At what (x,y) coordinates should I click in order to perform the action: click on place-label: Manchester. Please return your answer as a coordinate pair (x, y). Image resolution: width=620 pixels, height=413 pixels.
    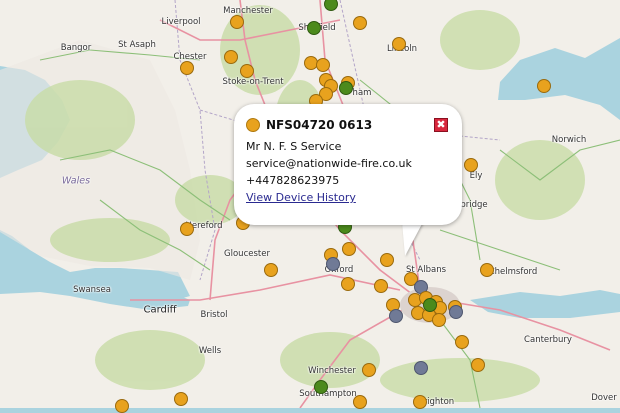
    Looking at the image, I should click on (248, 11).